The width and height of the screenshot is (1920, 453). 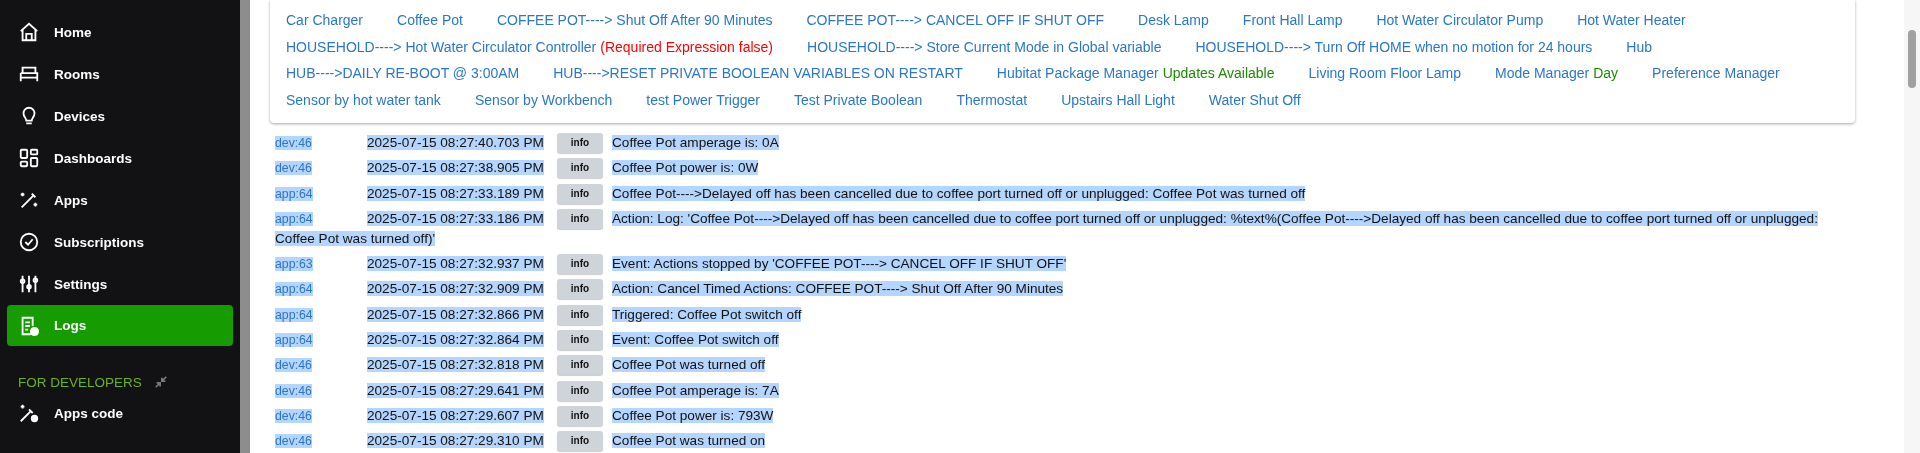 I want to click on log-time: 2025-07-15 08:27:40.703 PM, so click(x=455, y=142).